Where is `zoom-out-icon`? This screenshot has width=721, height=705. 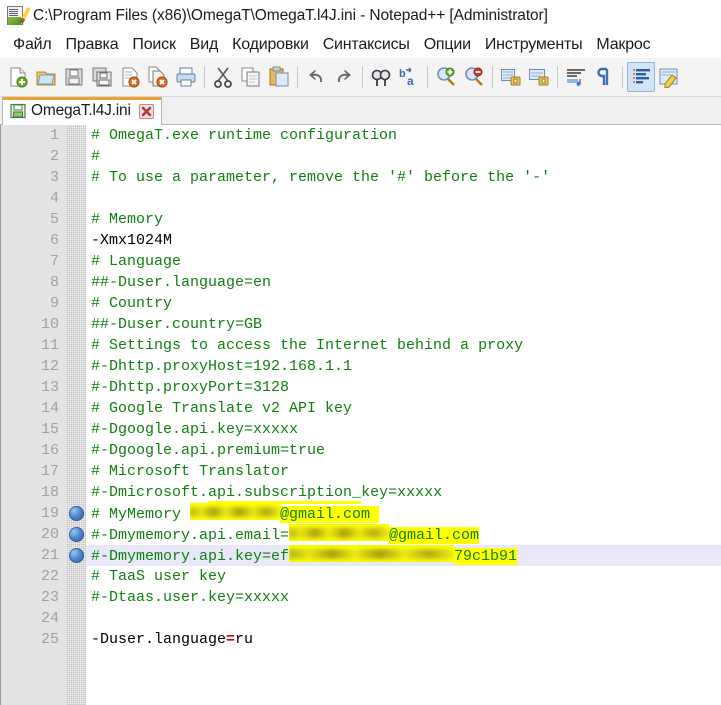
zoom-out-icon is located at coordinates (474, 77).